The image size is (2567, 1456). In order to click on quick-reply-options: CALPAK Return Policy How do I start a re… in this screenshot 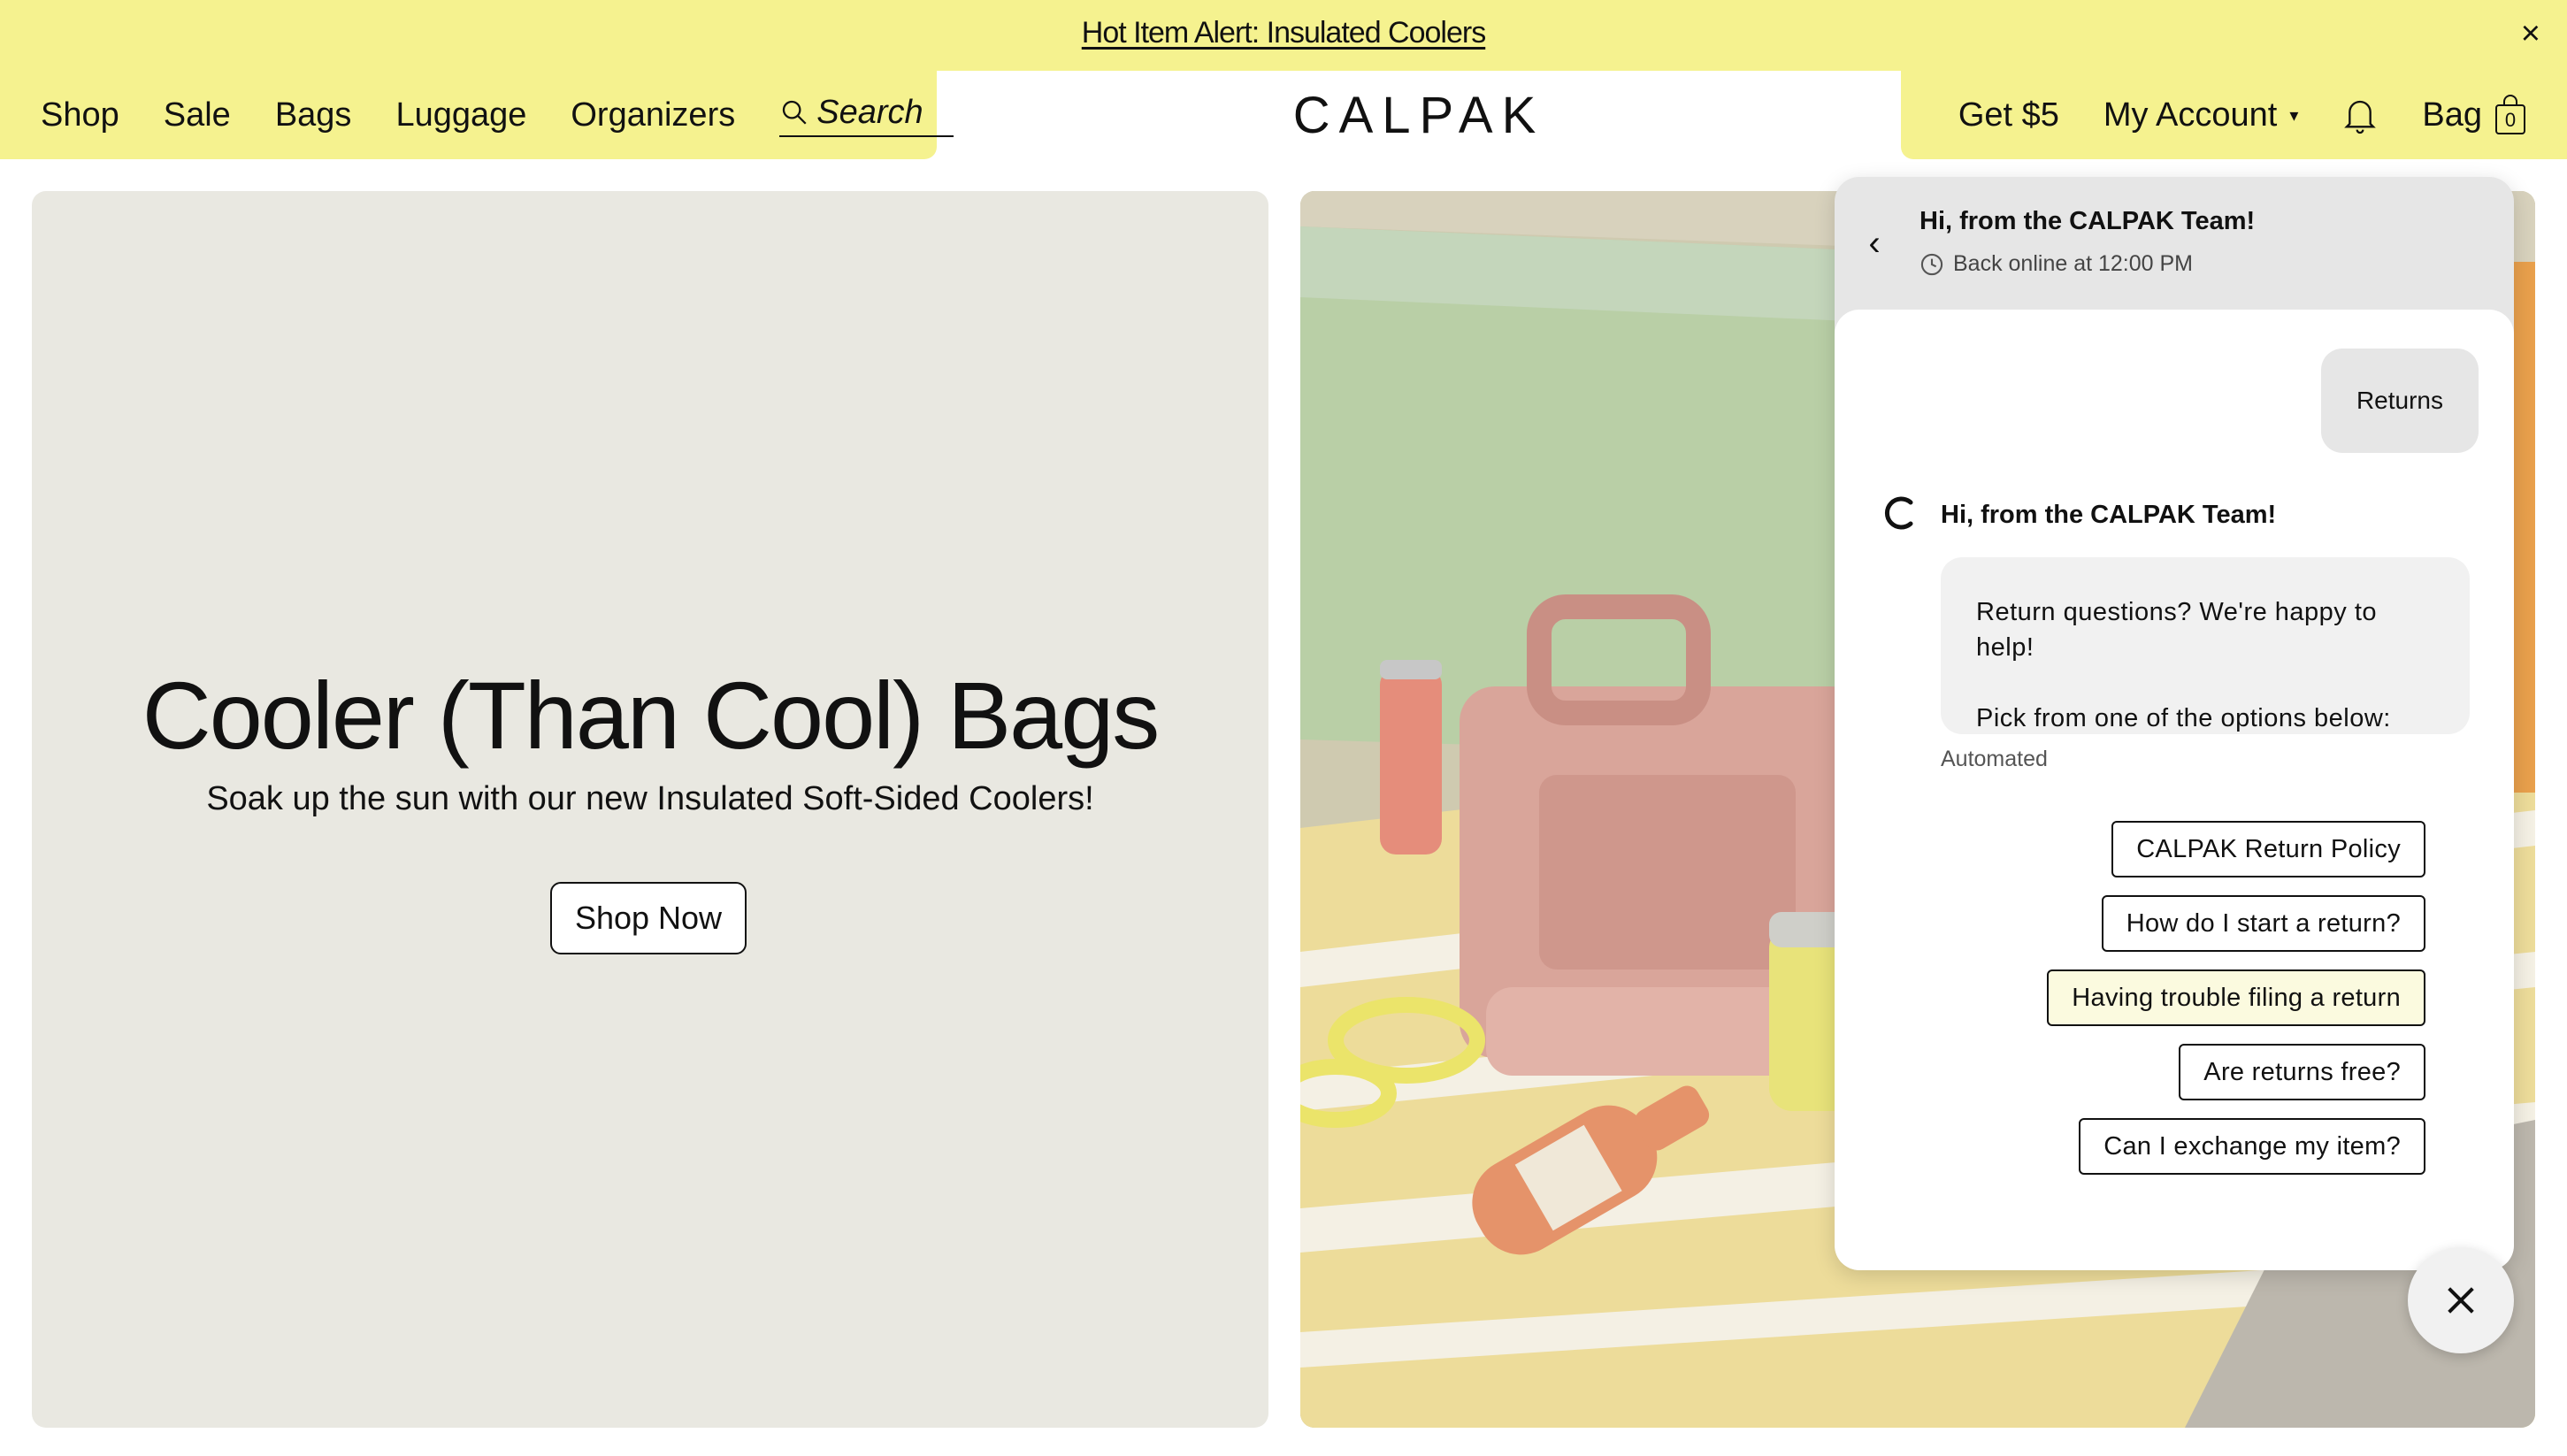, I will do `click(2236, 1006)`.